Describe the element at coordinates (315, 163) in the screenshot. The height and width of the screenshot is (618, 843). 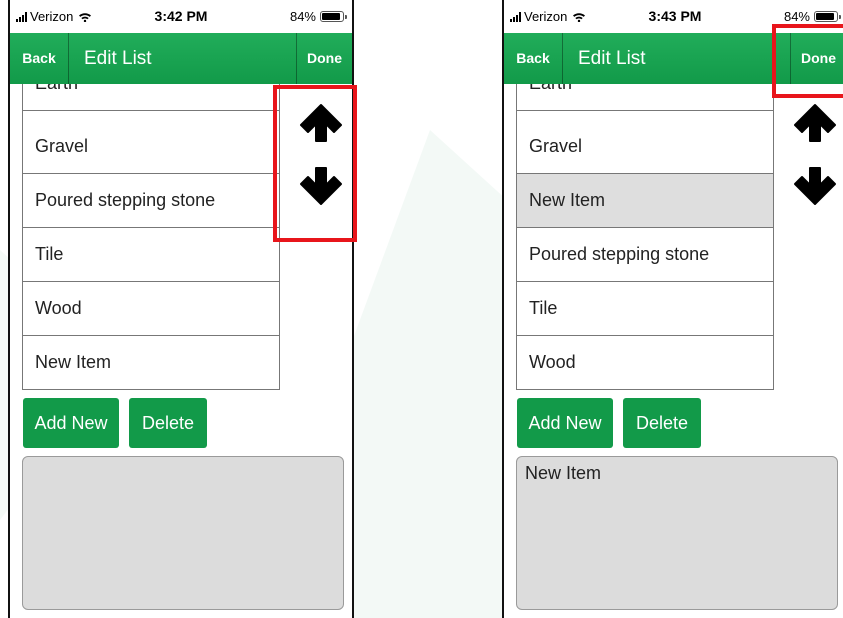
I see `highlight-box-move-arrows` at that location.